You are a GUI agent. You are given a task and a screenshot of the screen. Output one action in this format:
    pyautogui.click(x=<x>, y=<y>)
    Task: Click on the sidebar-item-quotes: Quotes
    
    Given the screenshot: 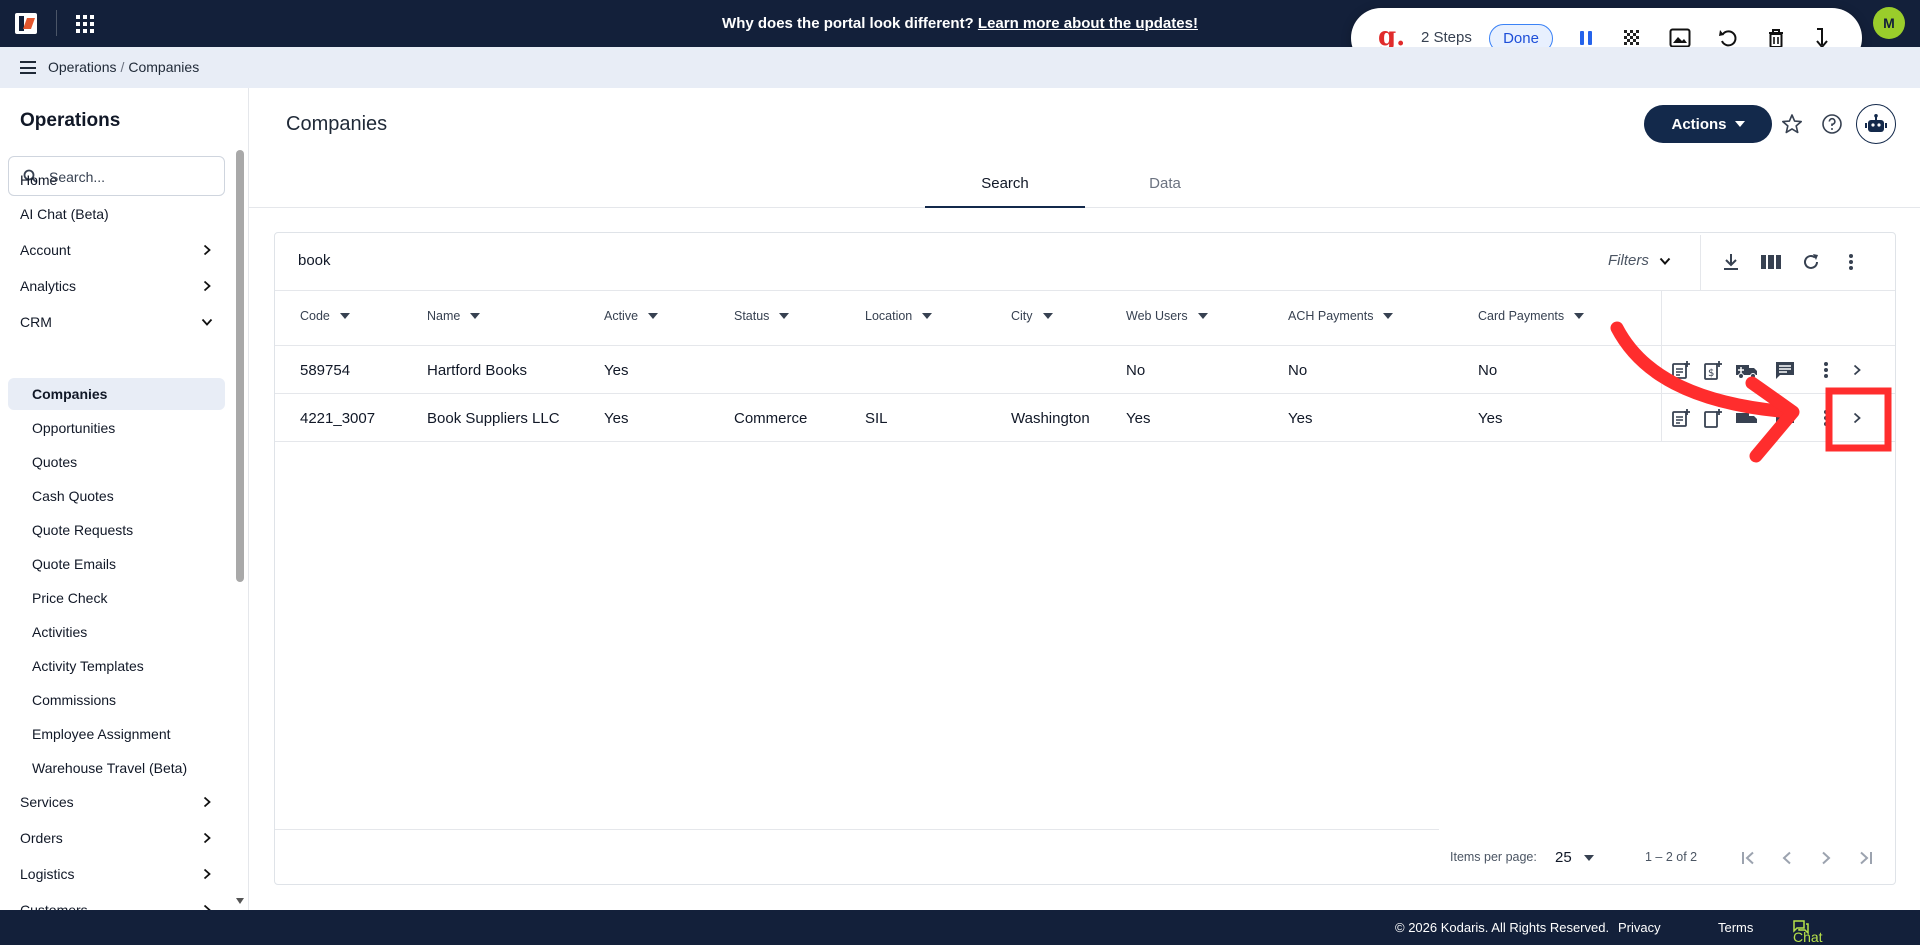 What is the action you would take?
    pyautogui.click(x=116, y=462)
    